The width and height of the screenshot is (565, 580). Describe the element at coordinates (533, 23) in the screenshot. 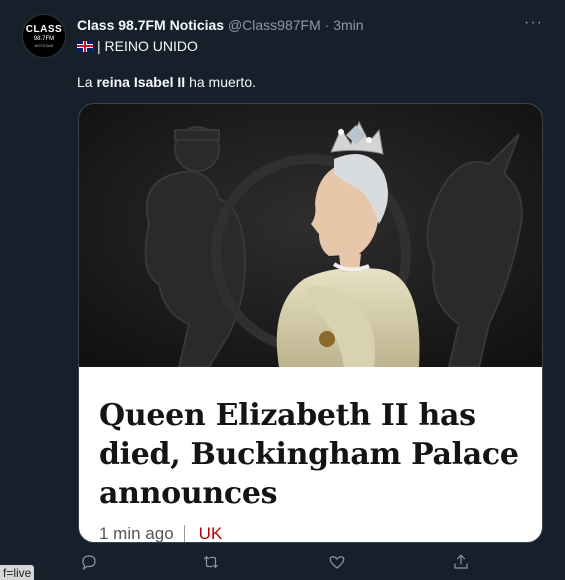

I see `more-options-icon: ···` at that location.